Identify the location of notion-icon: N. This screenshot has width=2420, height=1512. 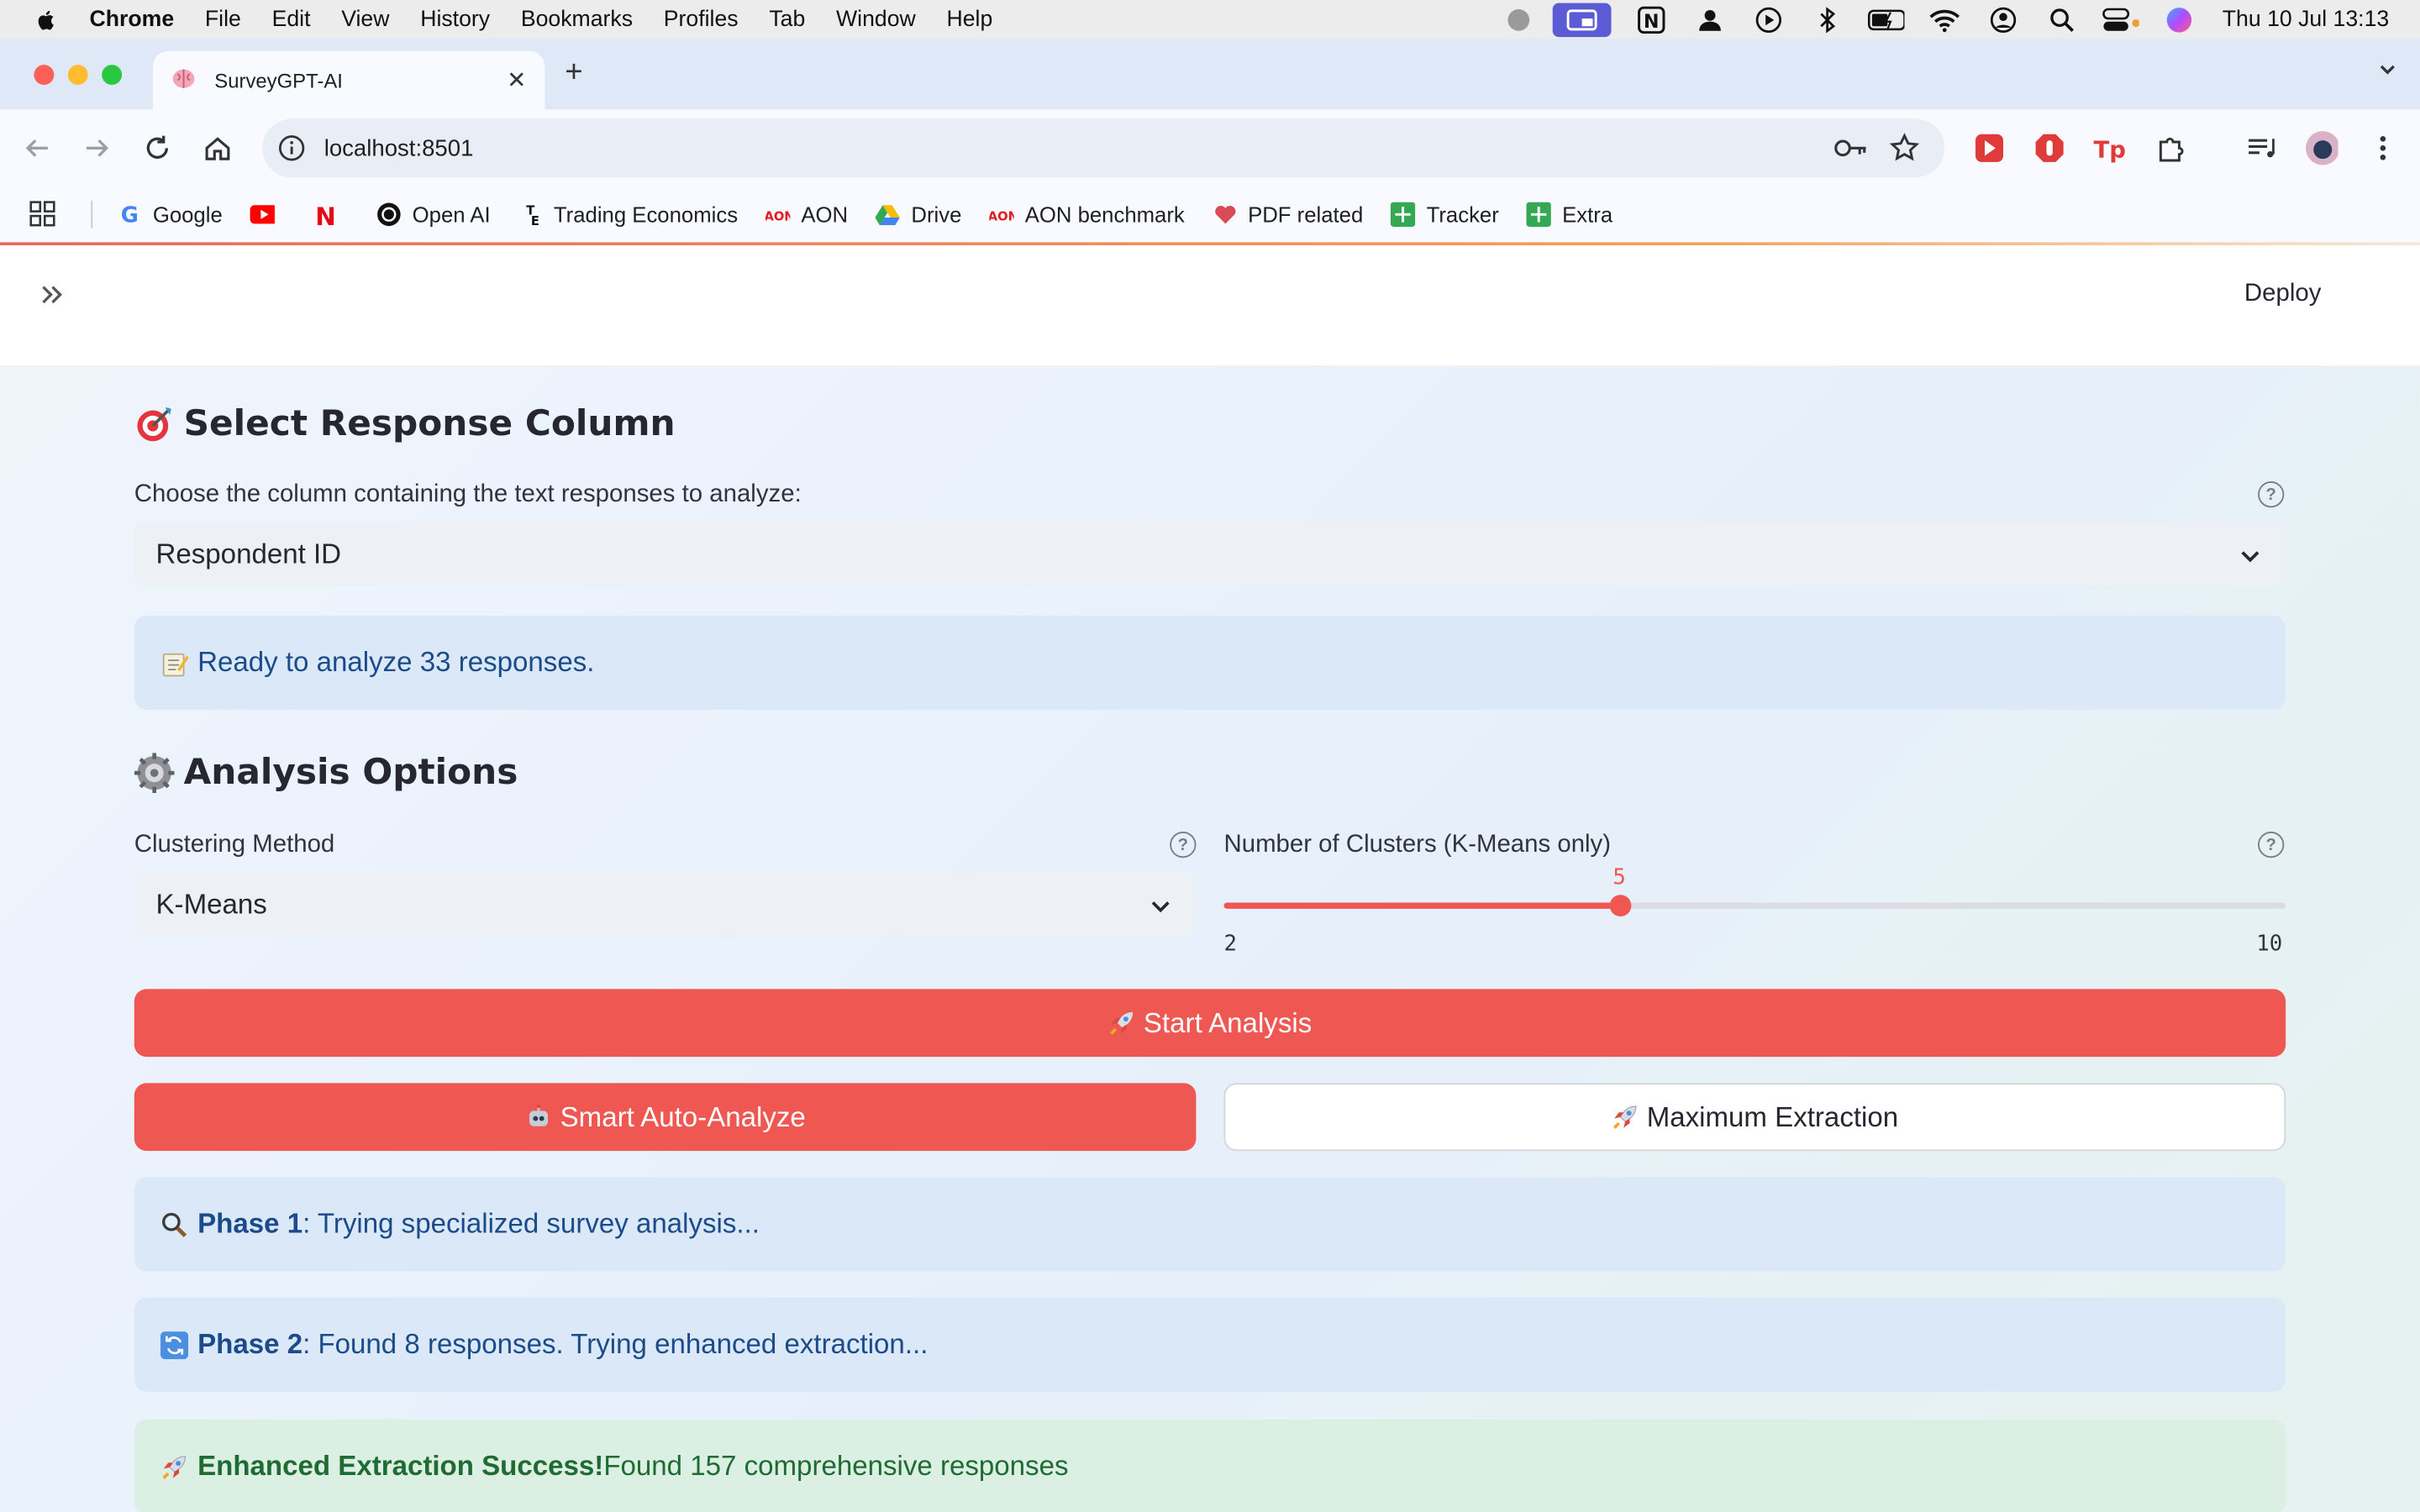
(1651, 19).